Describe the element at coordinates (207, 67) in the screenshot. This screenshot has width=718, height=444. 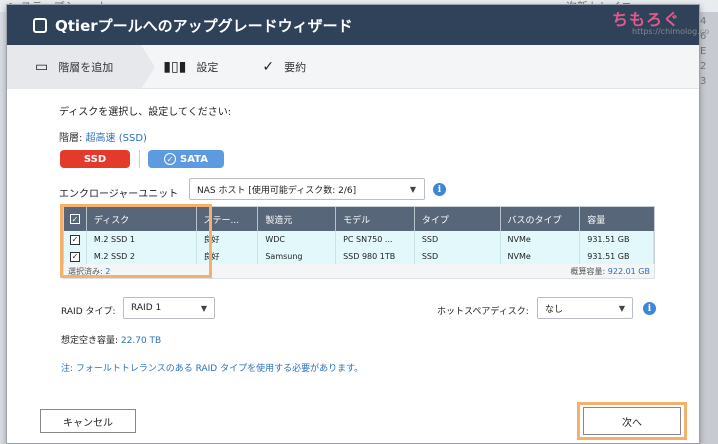
I see `step-label: 設定` at that location.